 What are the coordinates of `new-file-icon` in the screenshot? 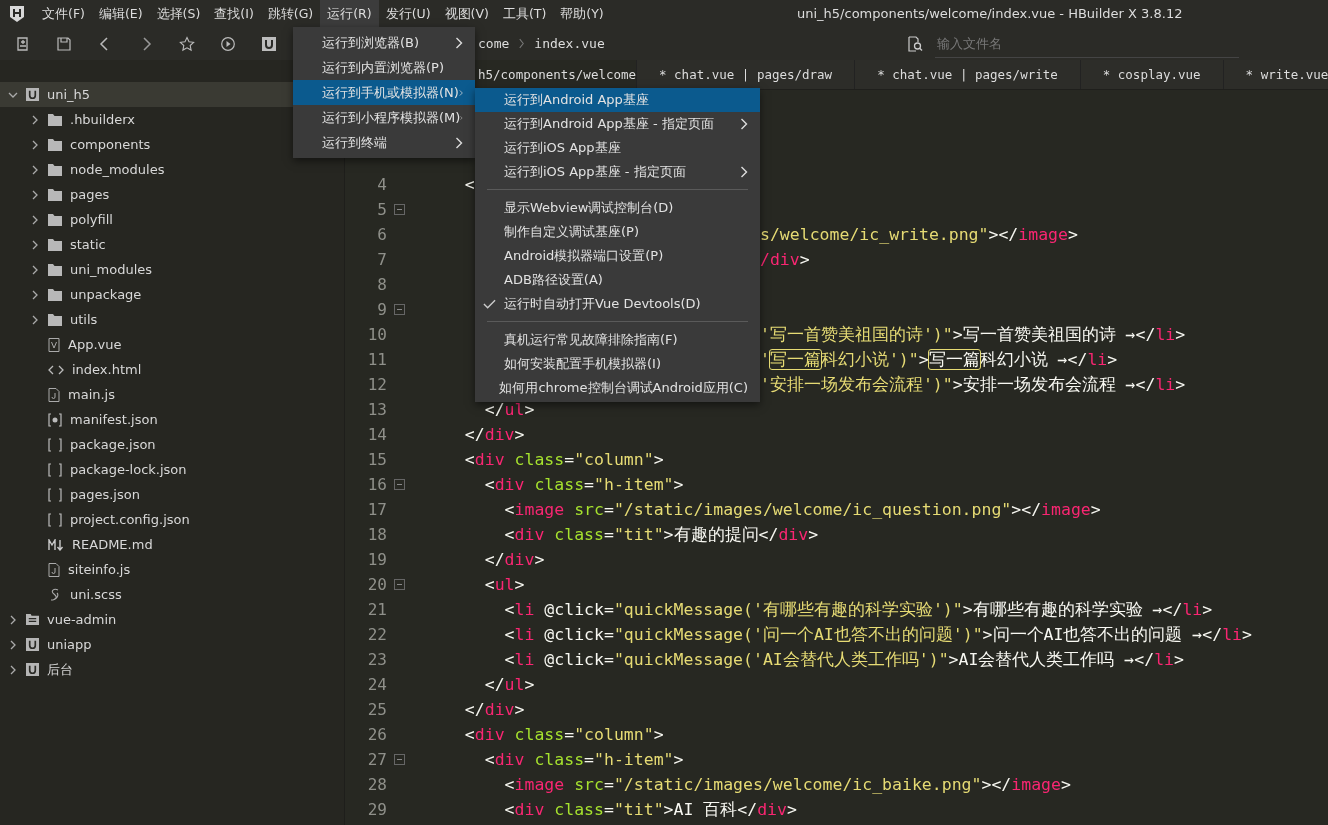 It's located at (23, 43).